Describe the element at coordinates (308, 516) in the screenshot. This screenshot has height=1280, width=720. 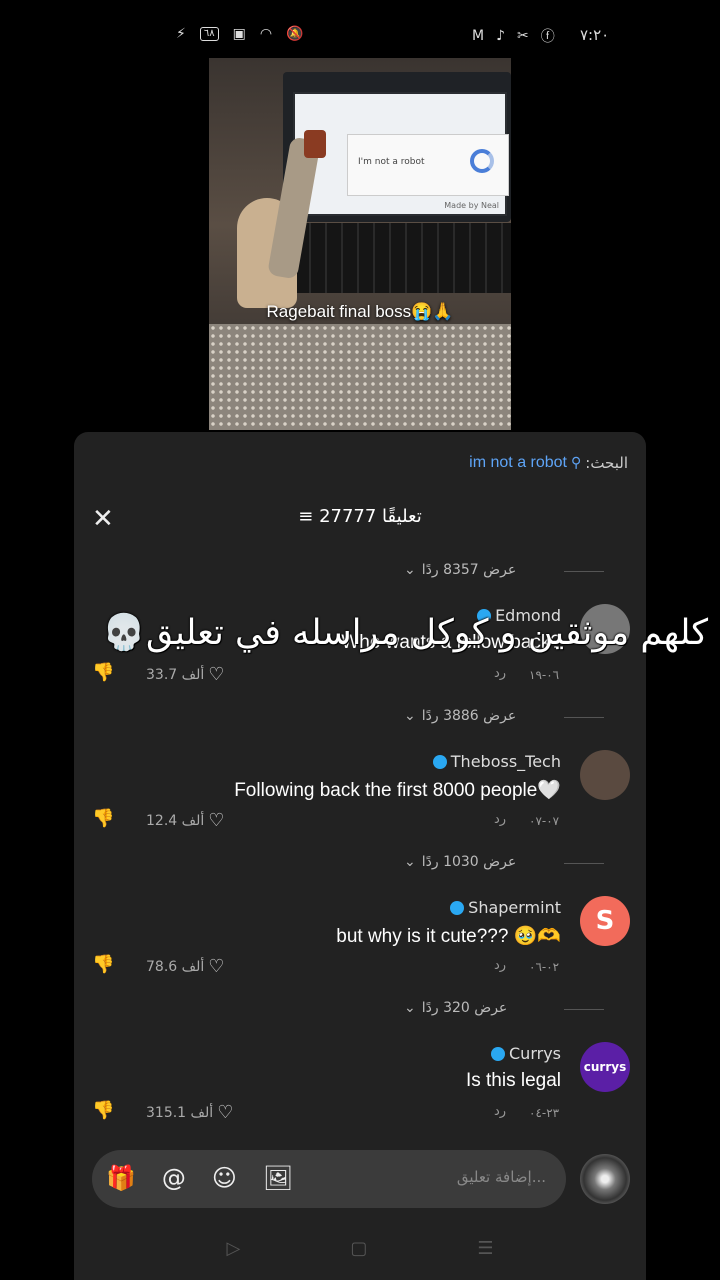
I see `filter-icon: ≡` at that location.